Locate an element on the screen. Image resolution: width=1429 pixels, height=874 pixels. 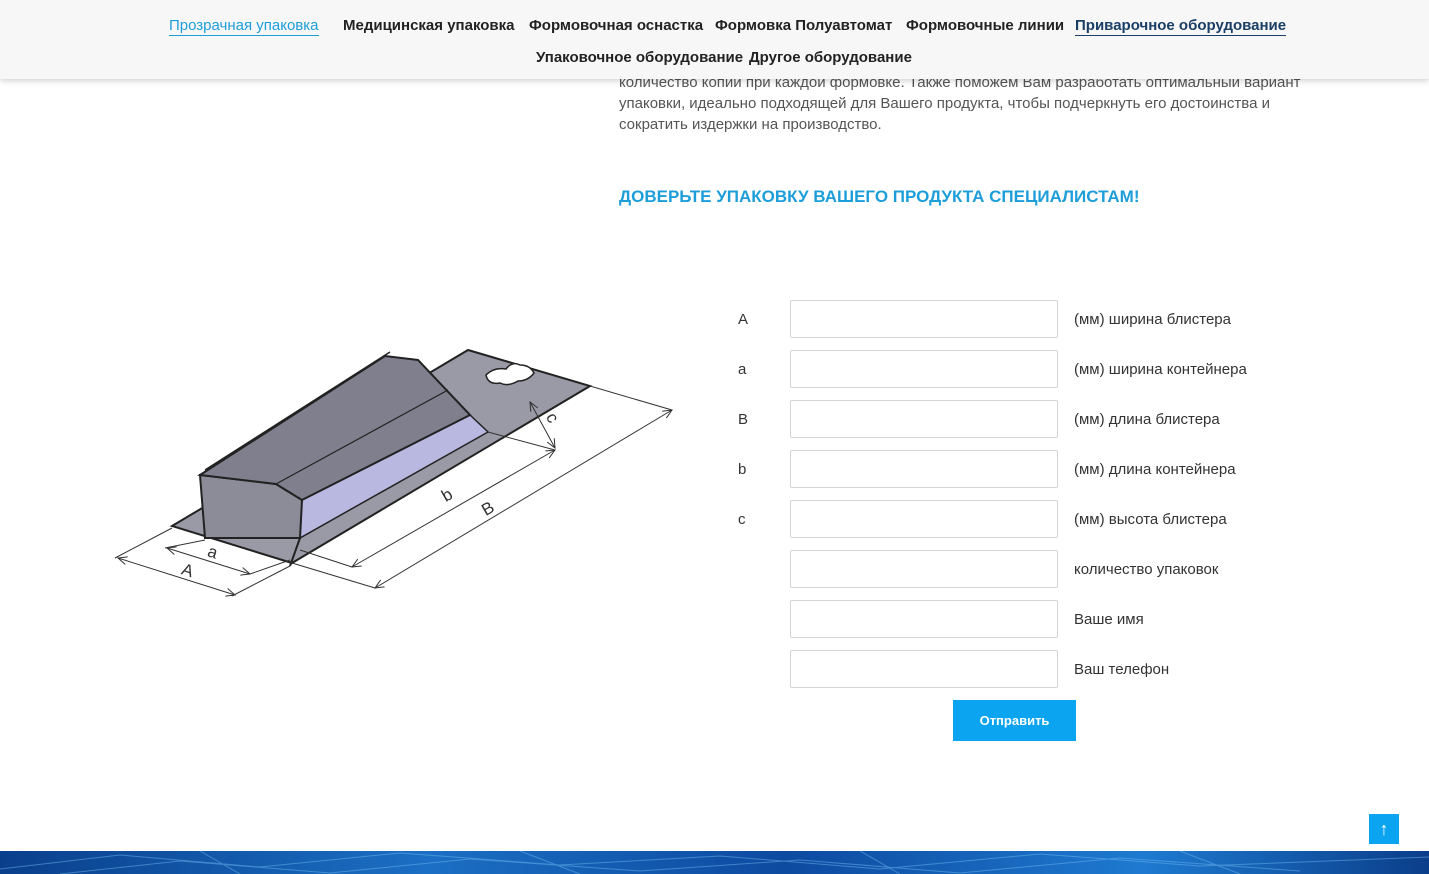
arrow-up-icon: ↑ is located at coordinates (1384, 829).